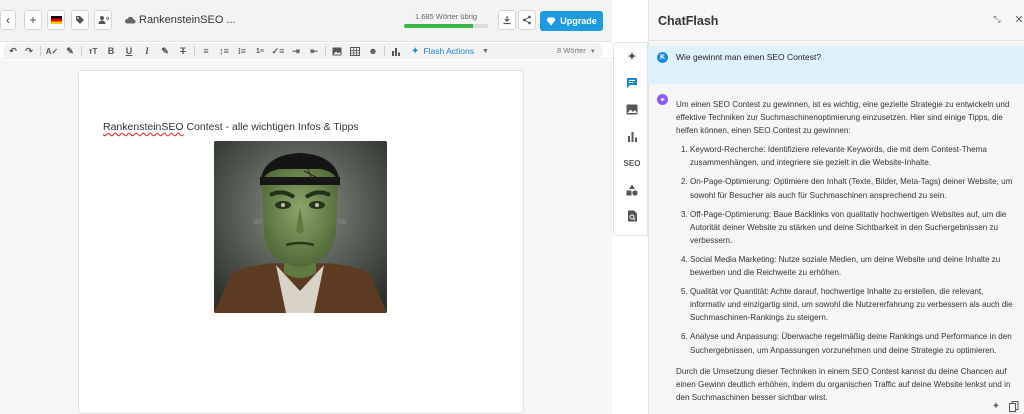 This screenshot has width=1024, height=414. Describe the element at coordinates (224, 51) in the screenshot. I see `line-height-button: ↕≡` at that location.